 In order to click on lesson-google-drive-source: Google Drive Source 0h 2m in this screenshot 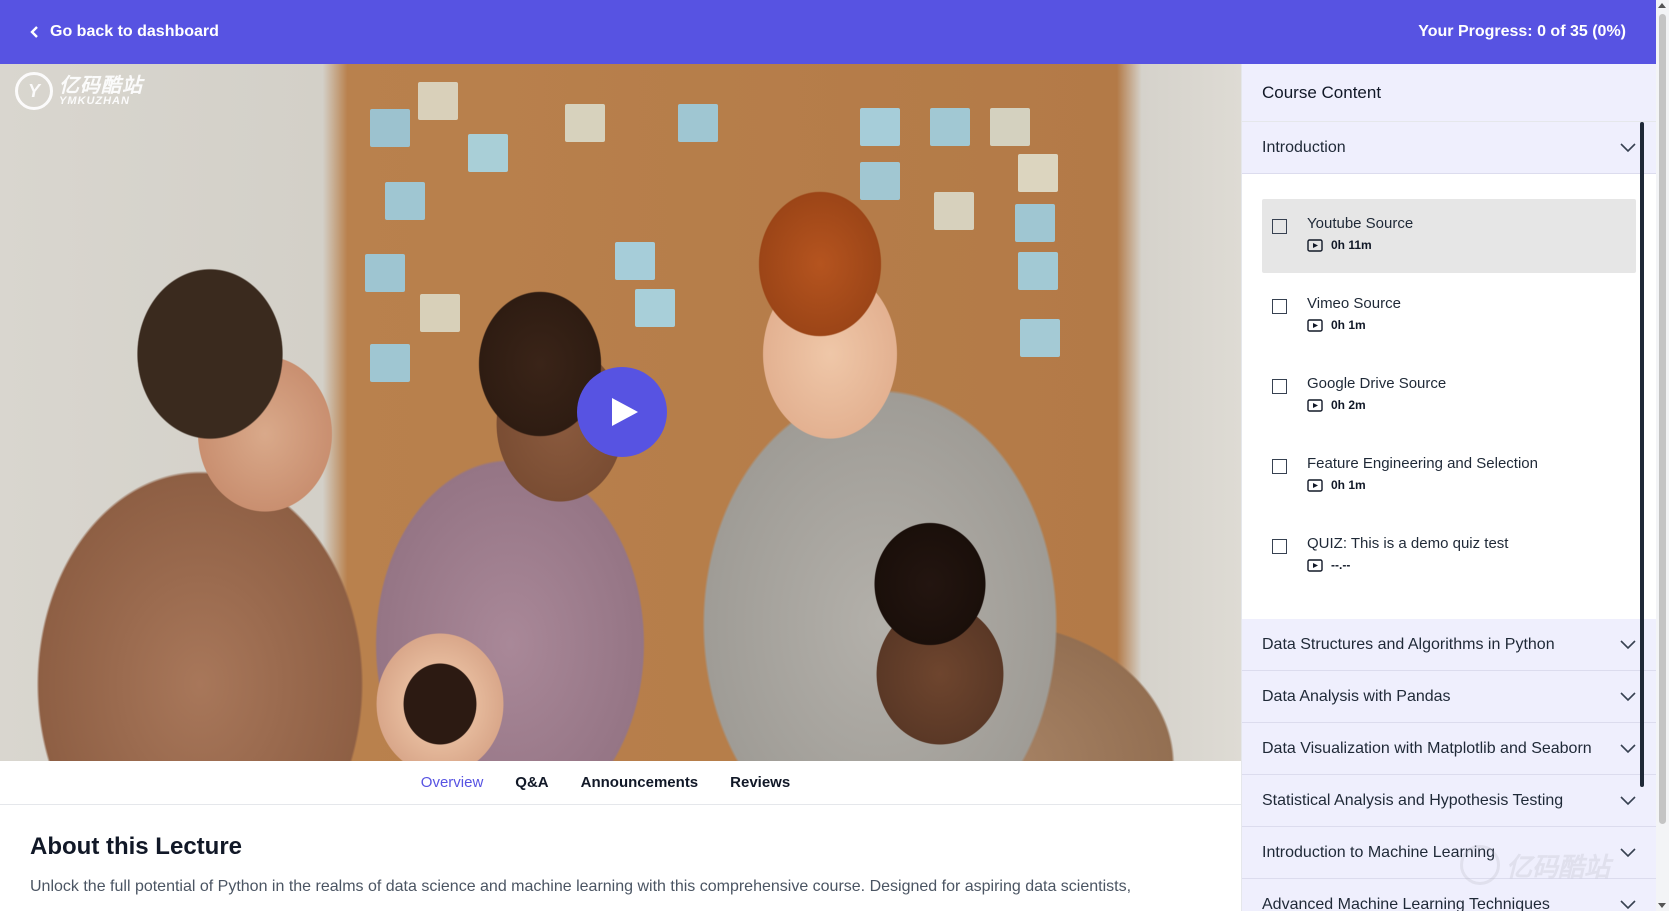, I will do `click(1449, 396)`.